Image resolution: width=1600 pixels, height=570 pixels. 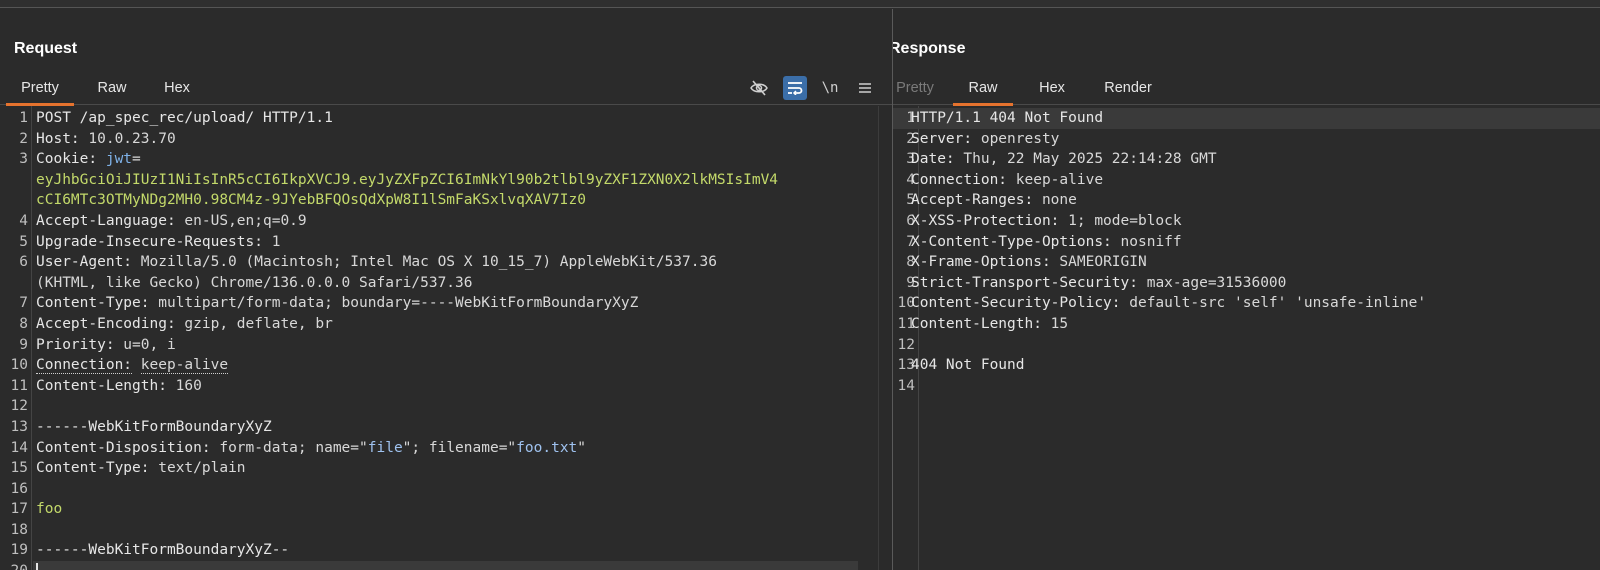 I want to click on code-line-current: 20, so click(x=446, y=565).